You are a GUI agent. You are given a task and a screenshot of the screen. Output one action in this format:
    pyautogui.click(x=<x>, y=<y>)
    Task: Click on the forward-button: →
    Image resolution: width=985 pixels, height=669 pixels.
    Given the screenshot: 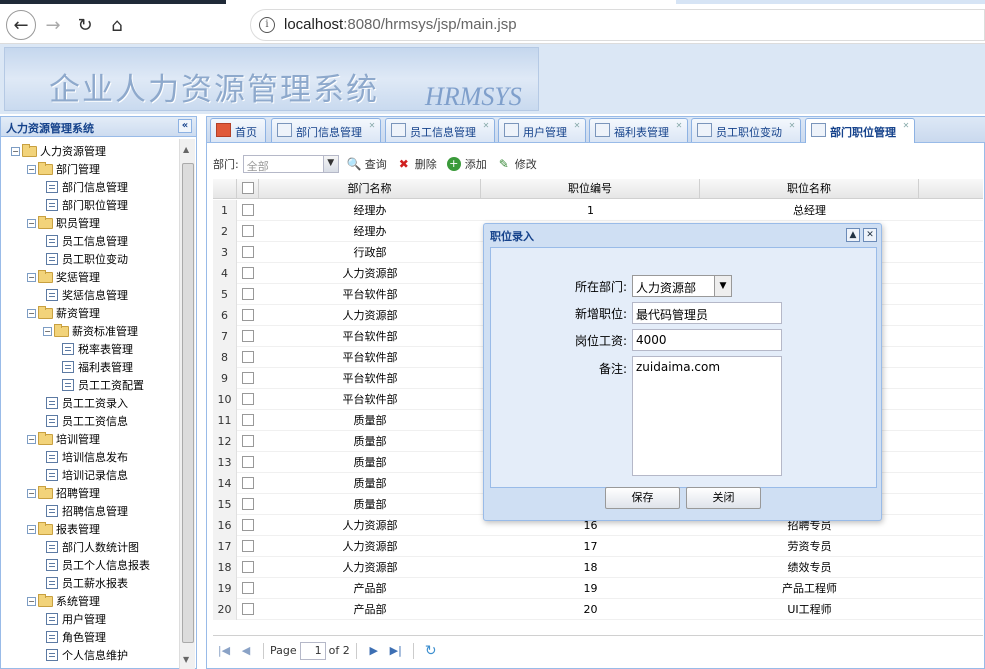 What is the action you would take?
    pyautogui.click(x=53, y=25)
    